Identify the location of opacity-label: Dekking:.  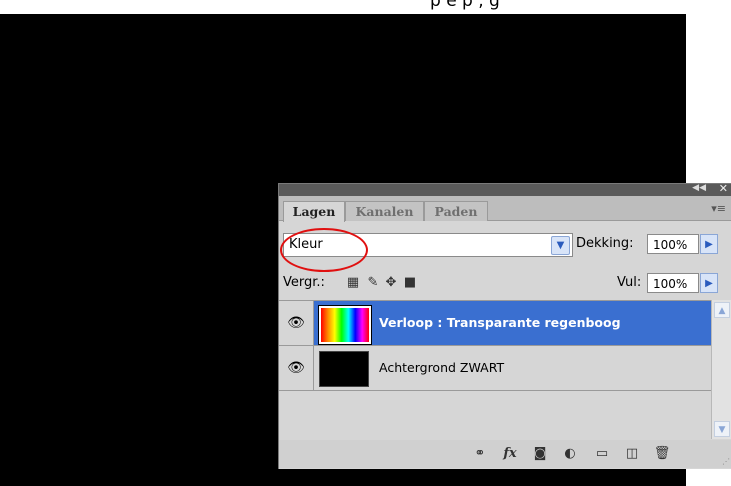
(605, 243).